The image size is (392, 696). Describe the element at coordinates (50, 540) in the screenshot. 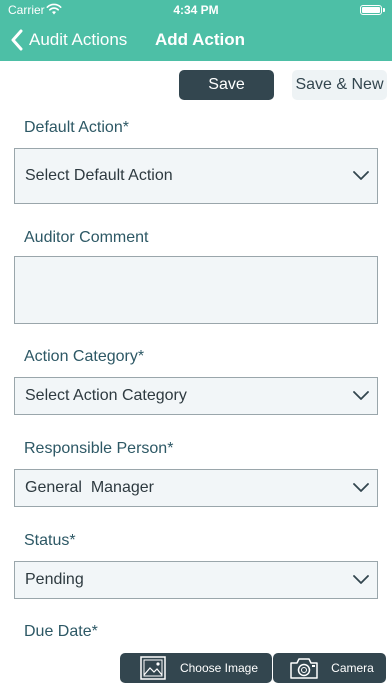

I see `status-label: Status*` at that location.